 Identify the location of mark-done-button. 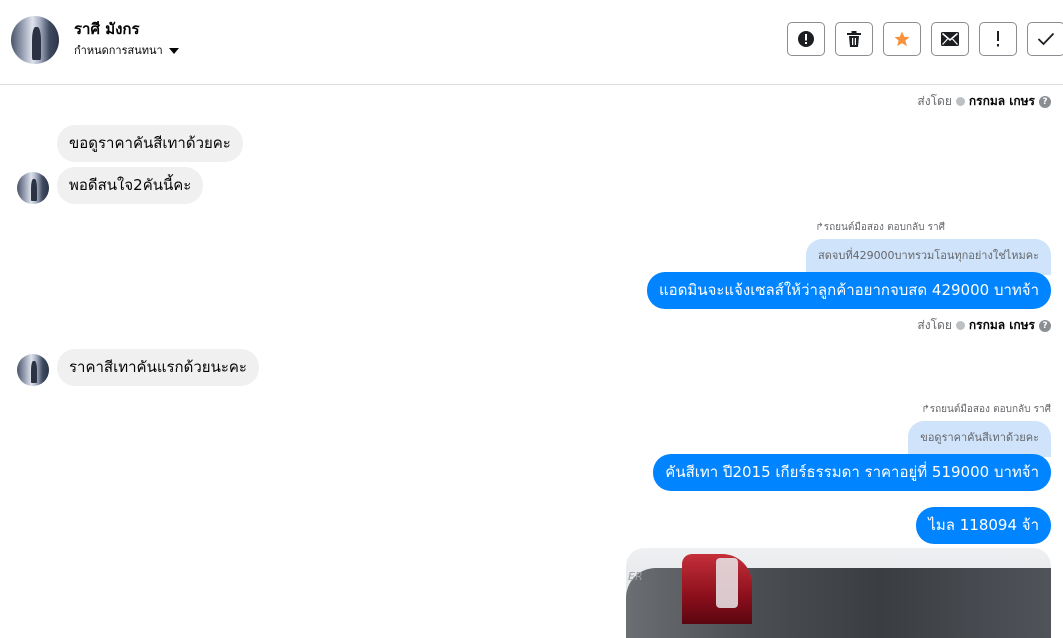
(1045, 39).